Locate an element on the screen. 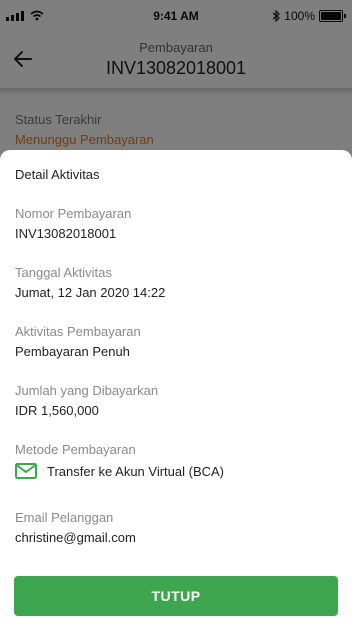  payment-method: Transfer ke Akun Virtual (BCA) is located at coordinates (119, 471).